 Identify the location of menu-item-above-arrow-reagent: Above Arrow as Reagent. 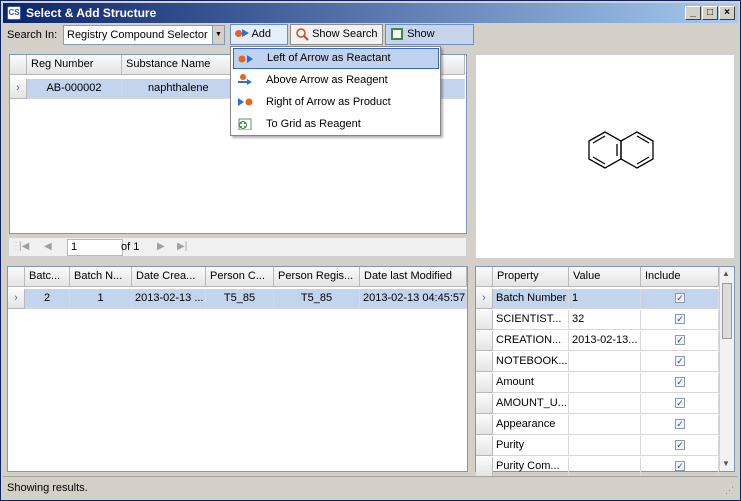
(336, 80).